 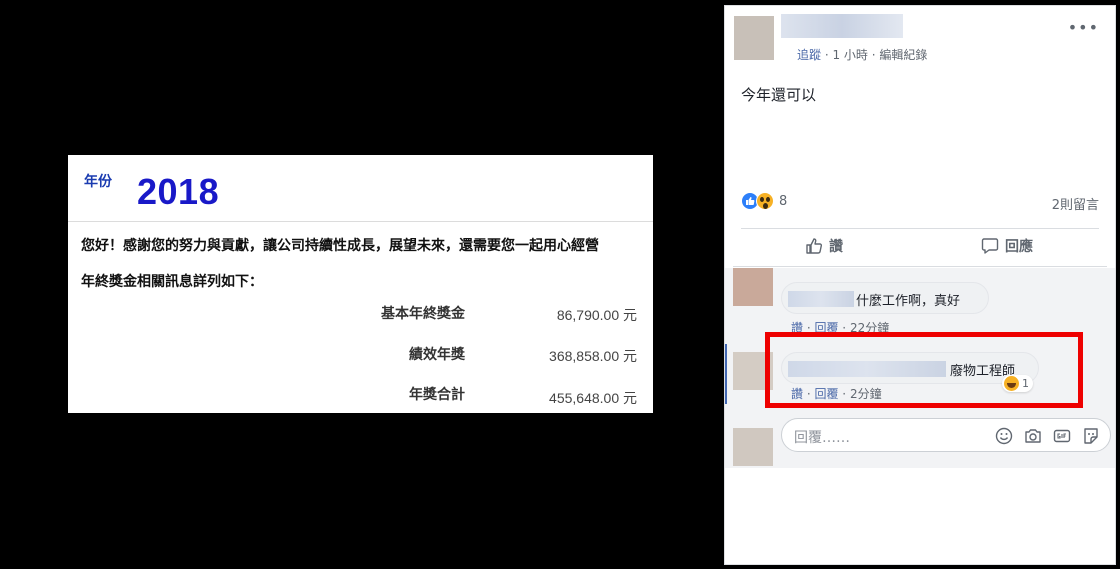 What do you see at coordinates (783, 201) in the screenshot?
I see `reaction-count: 8` at bounding box center [783, 201].